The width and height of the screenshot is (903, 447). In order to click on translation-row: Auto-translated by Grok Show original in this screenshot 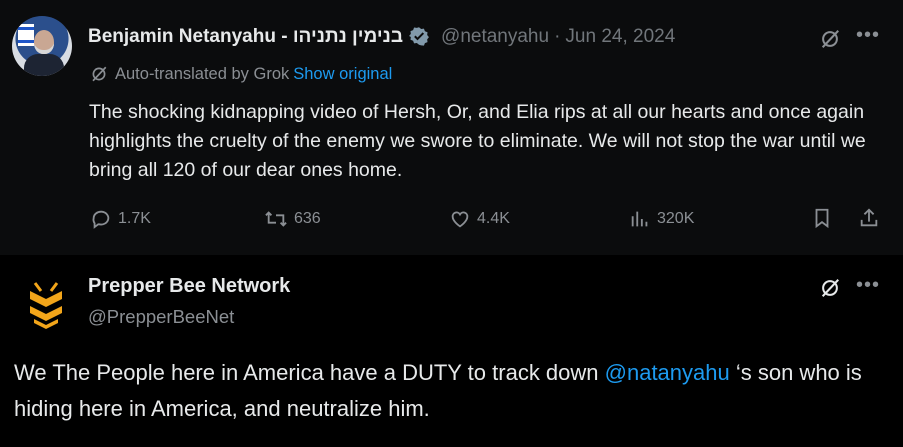, I will do `click(241, 74)`.